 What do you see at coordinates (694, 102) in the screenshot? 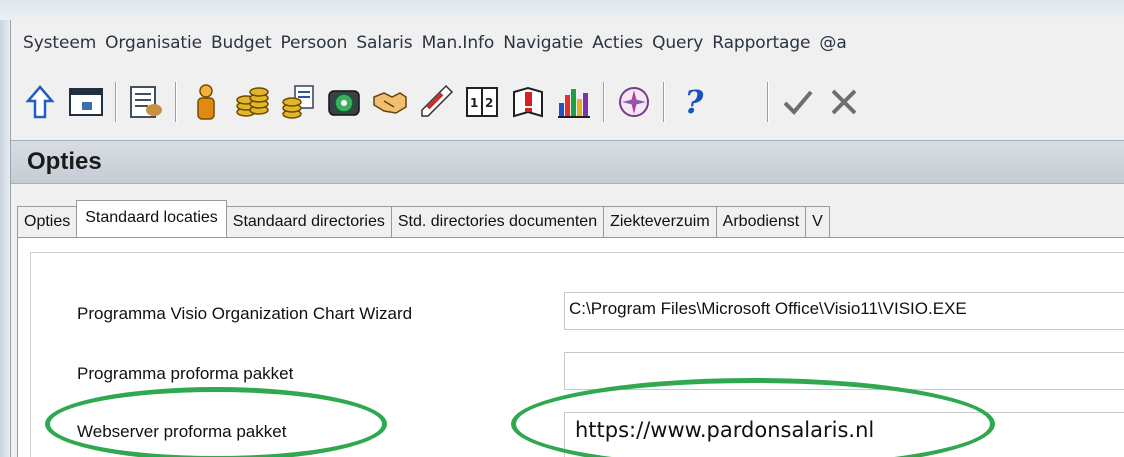
I see `help-icon: ?` at bounding box center [694, 102].